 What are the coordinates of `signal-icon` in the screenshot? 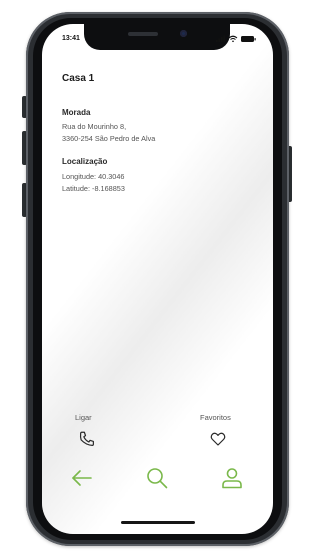 It's located at (220, 38).